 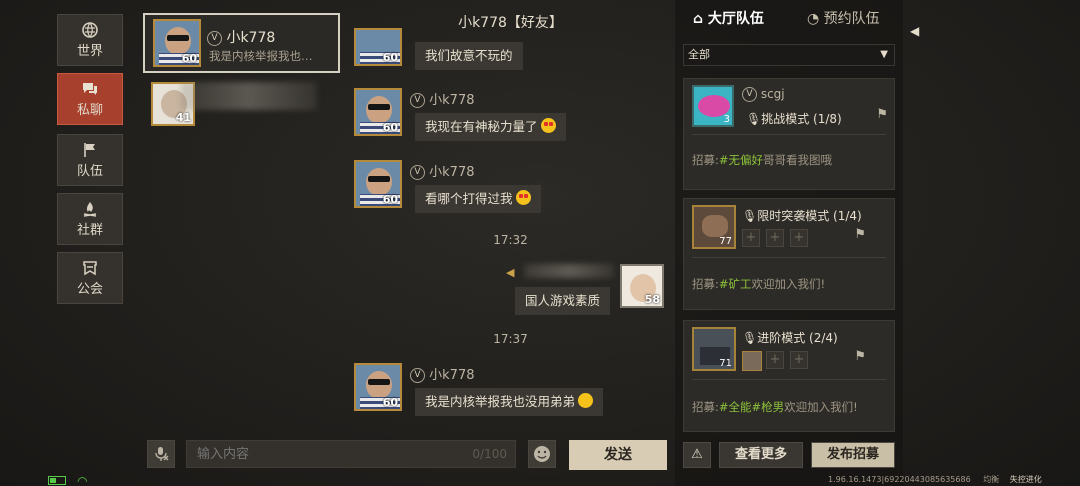 I want to click on team-mode: 🎙挑战模式 (1/8), so click(x=794, y=118).